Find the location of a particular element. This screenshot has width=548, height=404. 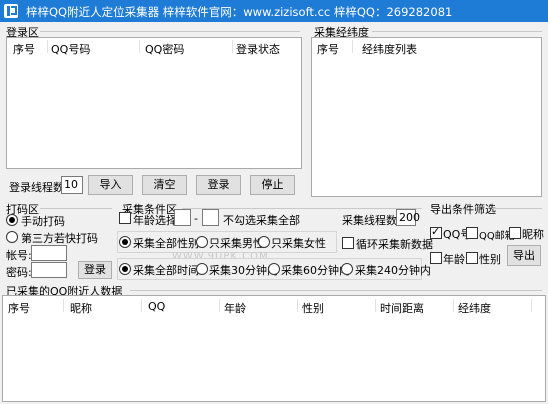

loop-new-data-label: 循环采集新数据 is located at coordinates (394, 244).